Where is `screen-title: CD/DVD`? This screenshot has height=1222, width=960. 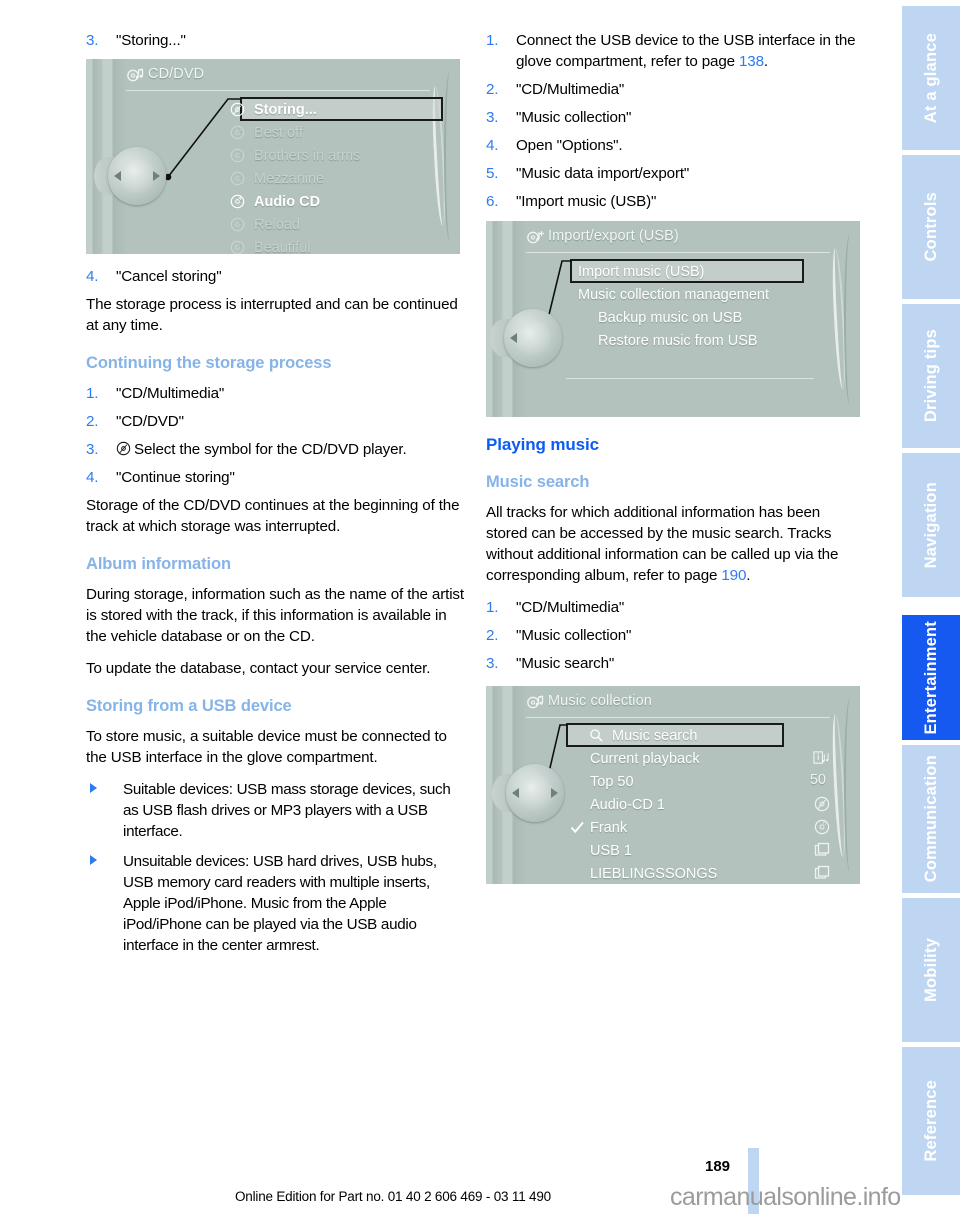 screen-title: CD/DVD is located at coordinates (176, 74).